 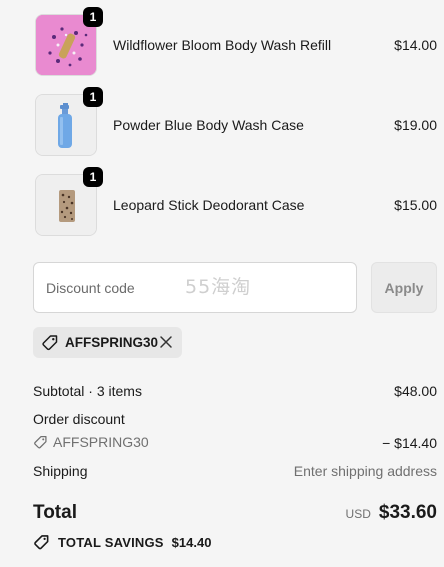 I want to click on order-discount-code: AFFSPRING30, so click(x=91, y=442).